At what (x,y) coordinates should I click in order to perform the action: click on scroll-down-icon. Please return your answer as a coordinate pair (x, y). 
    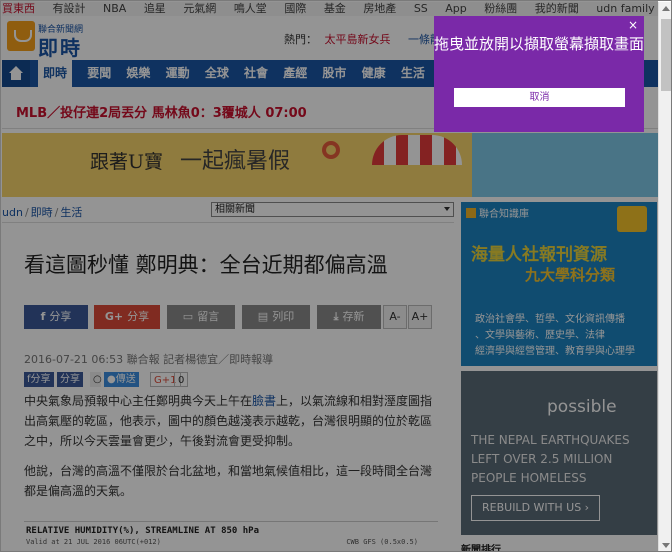
    Looking at the image, I should click on (666, 545).